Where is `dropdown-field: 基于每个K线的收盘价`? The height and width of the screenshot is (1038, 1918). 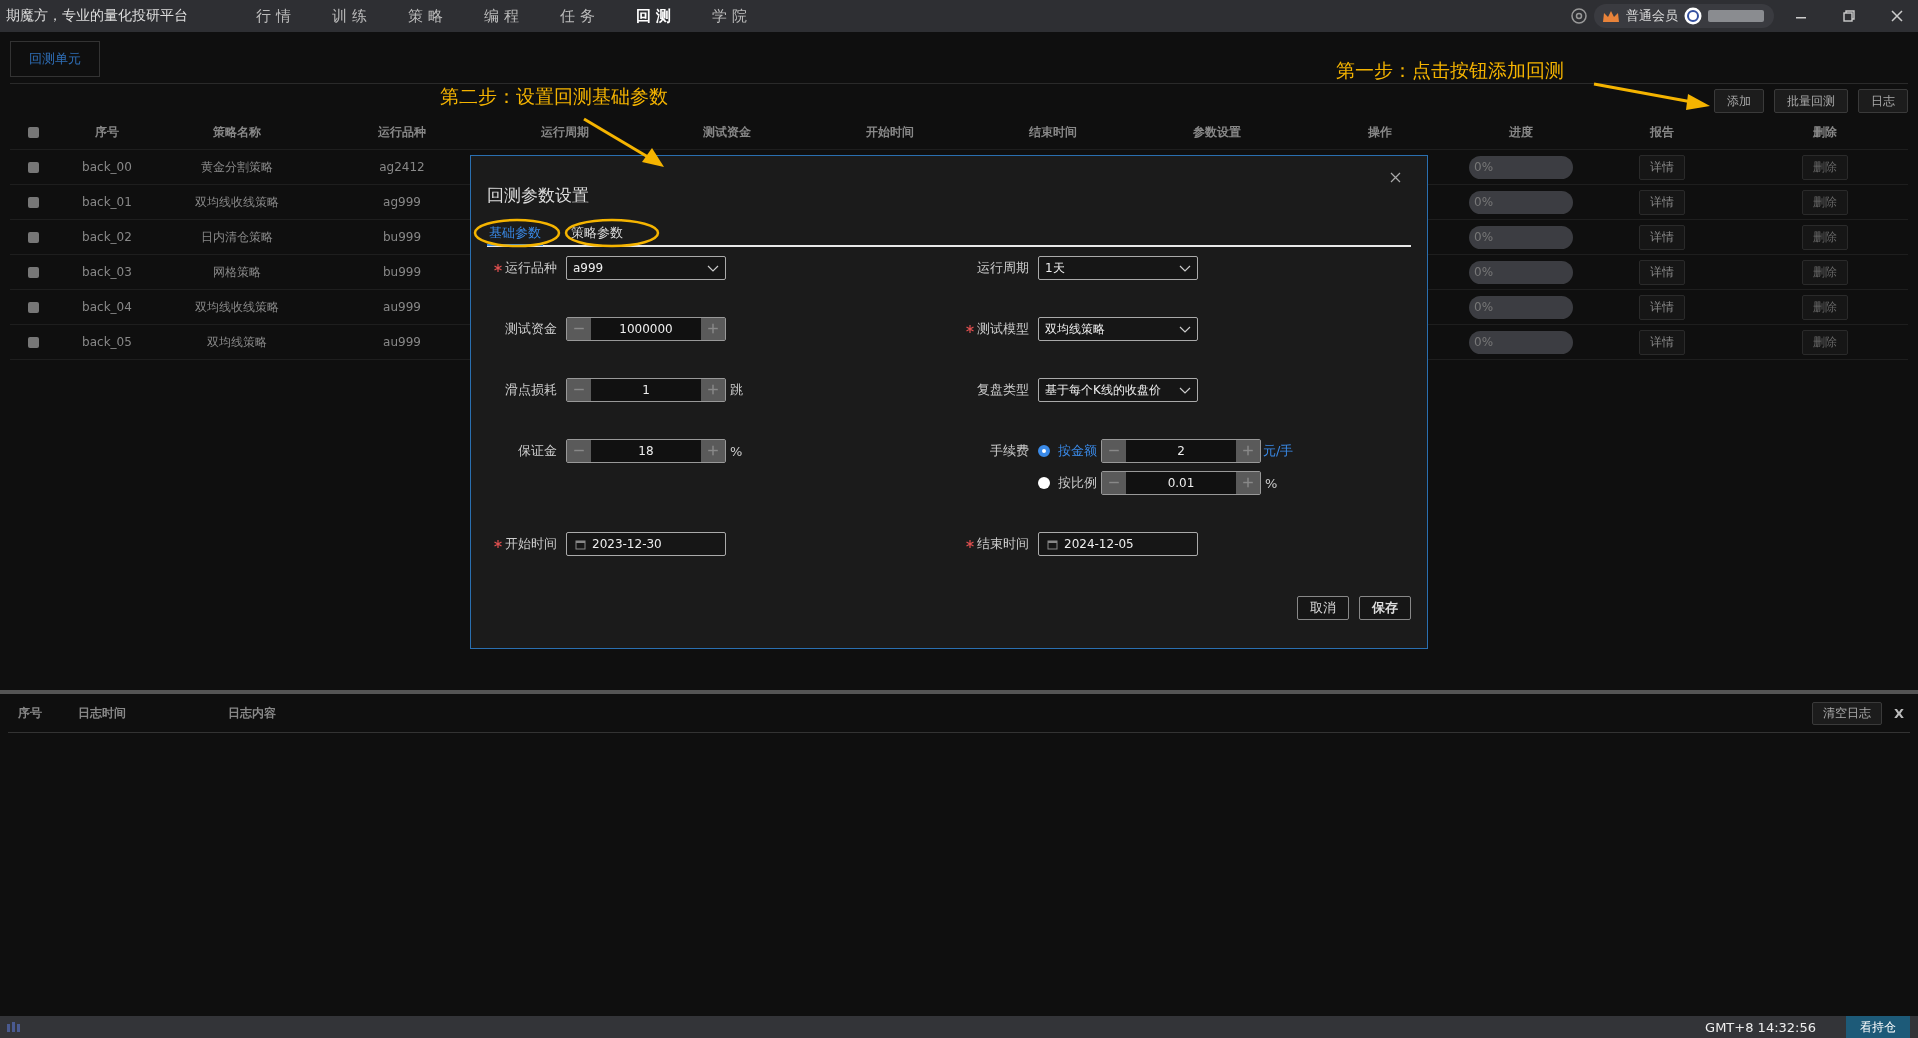
dropdown-field: 基于每个K线的收盘价 is located at coordinates (1118, 390).